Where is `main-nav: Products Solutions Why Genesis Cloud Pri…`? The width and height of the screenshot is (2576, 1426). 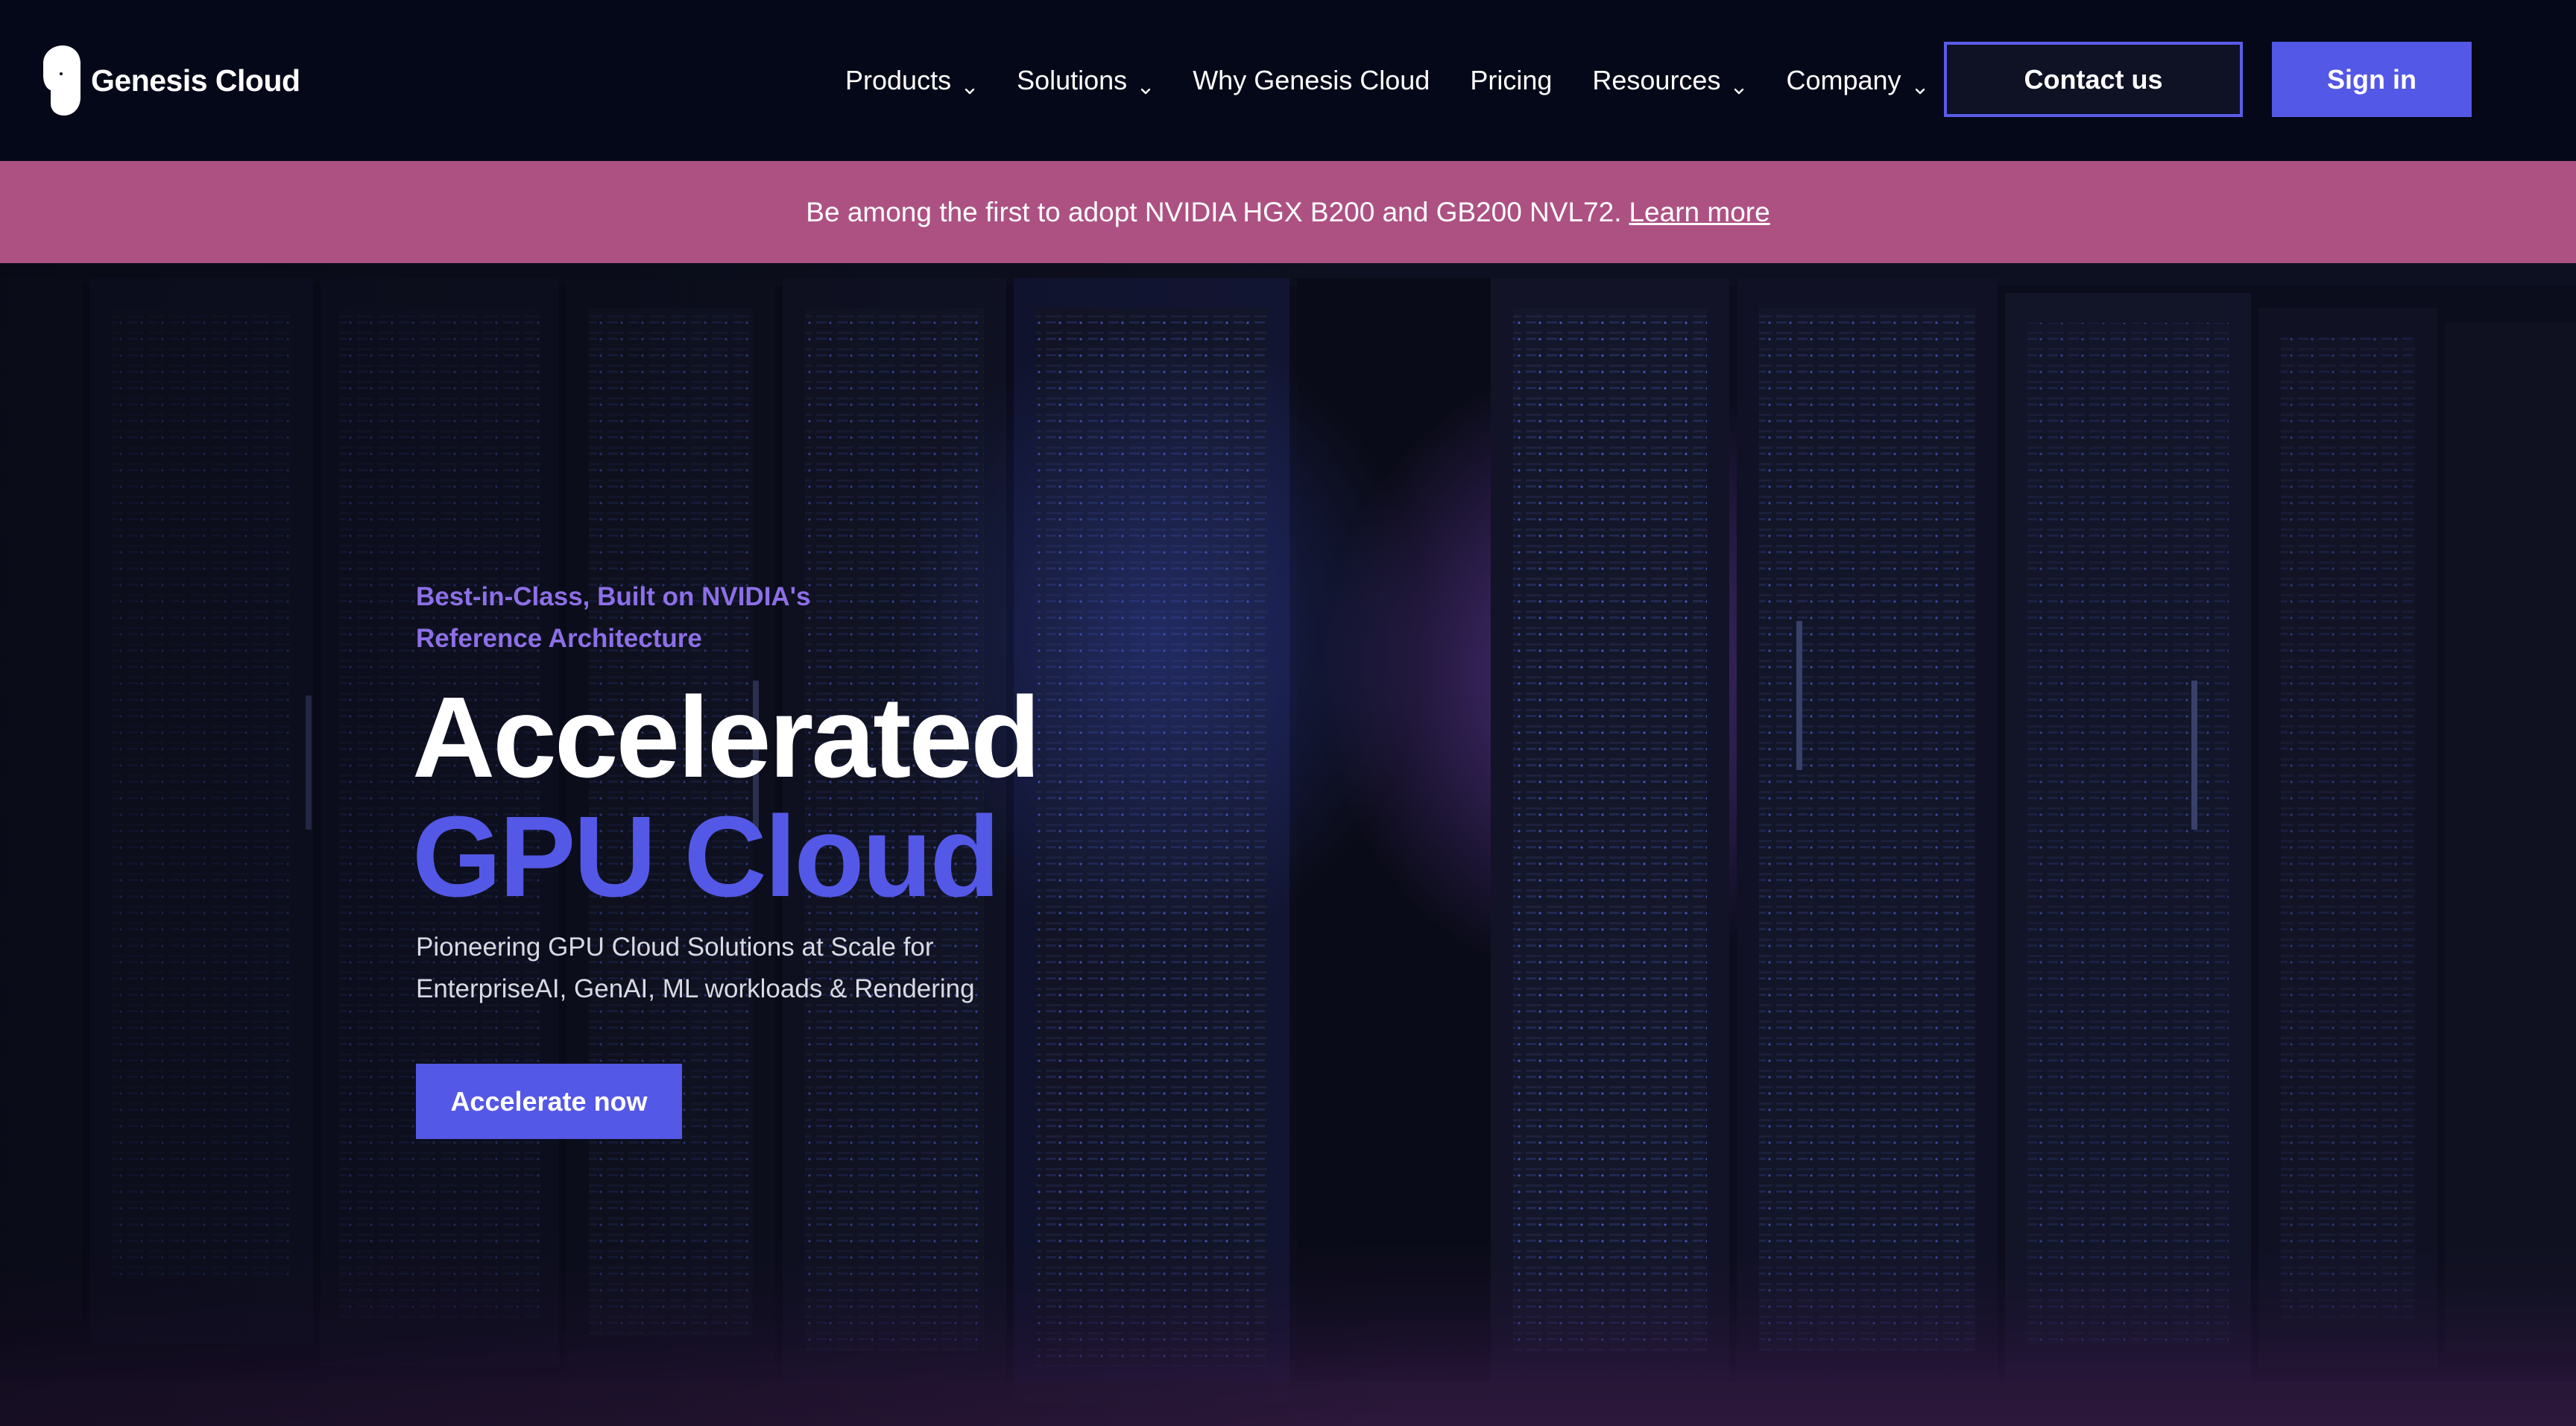 main-nav: Products Solutions Why Genesis Cloud Pri… is located at coordinates (1386, 80).